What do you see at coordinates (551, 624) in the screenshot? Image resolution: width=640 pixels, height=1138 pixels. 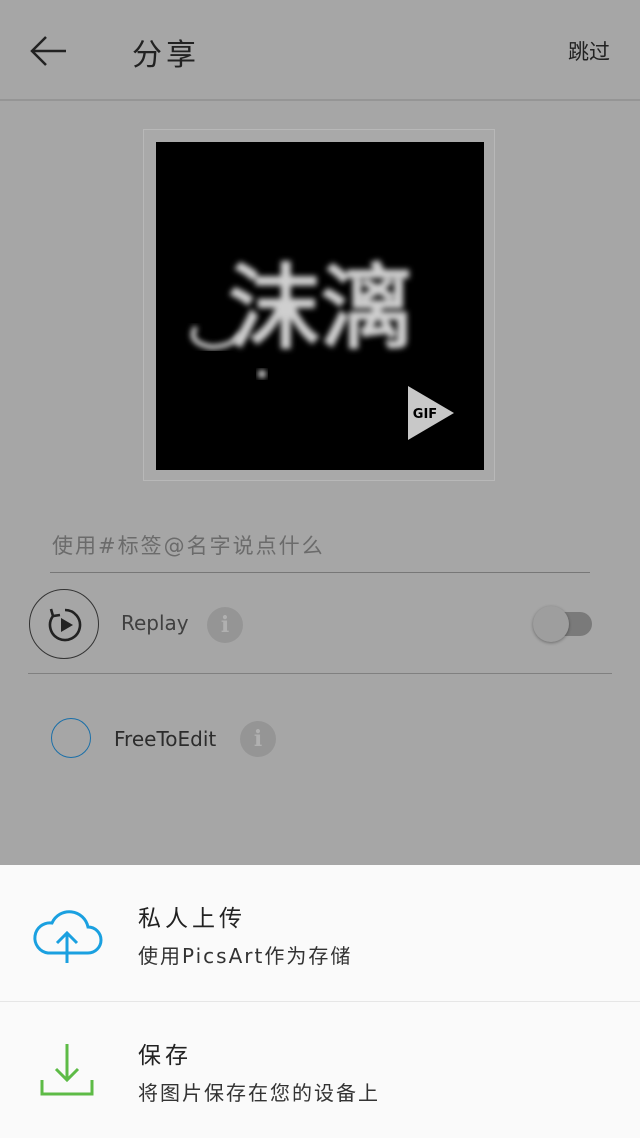 I see `replay-toggle-thumb` at bounding box center [551, 624].